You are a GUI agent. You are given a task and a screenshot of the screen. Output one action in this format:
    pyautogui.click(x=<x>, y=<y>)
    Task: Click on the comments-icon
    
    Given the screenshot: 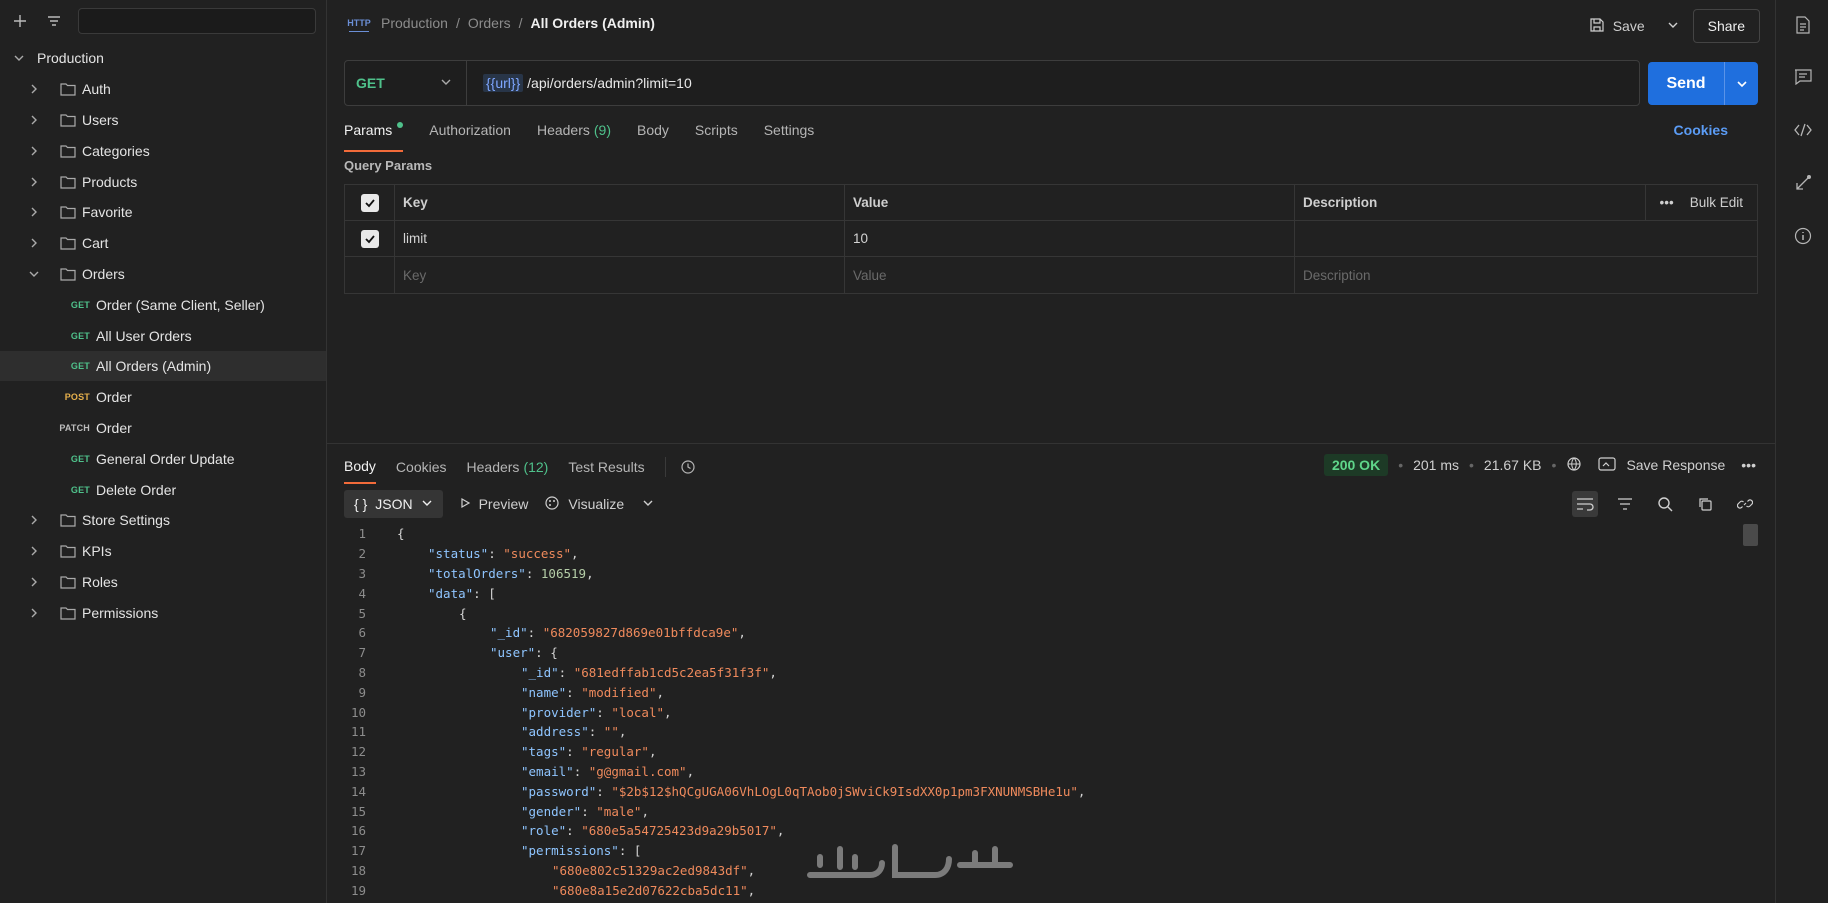 What is the action you would take?
    pyautogui.click(x=1803, y=77)
    